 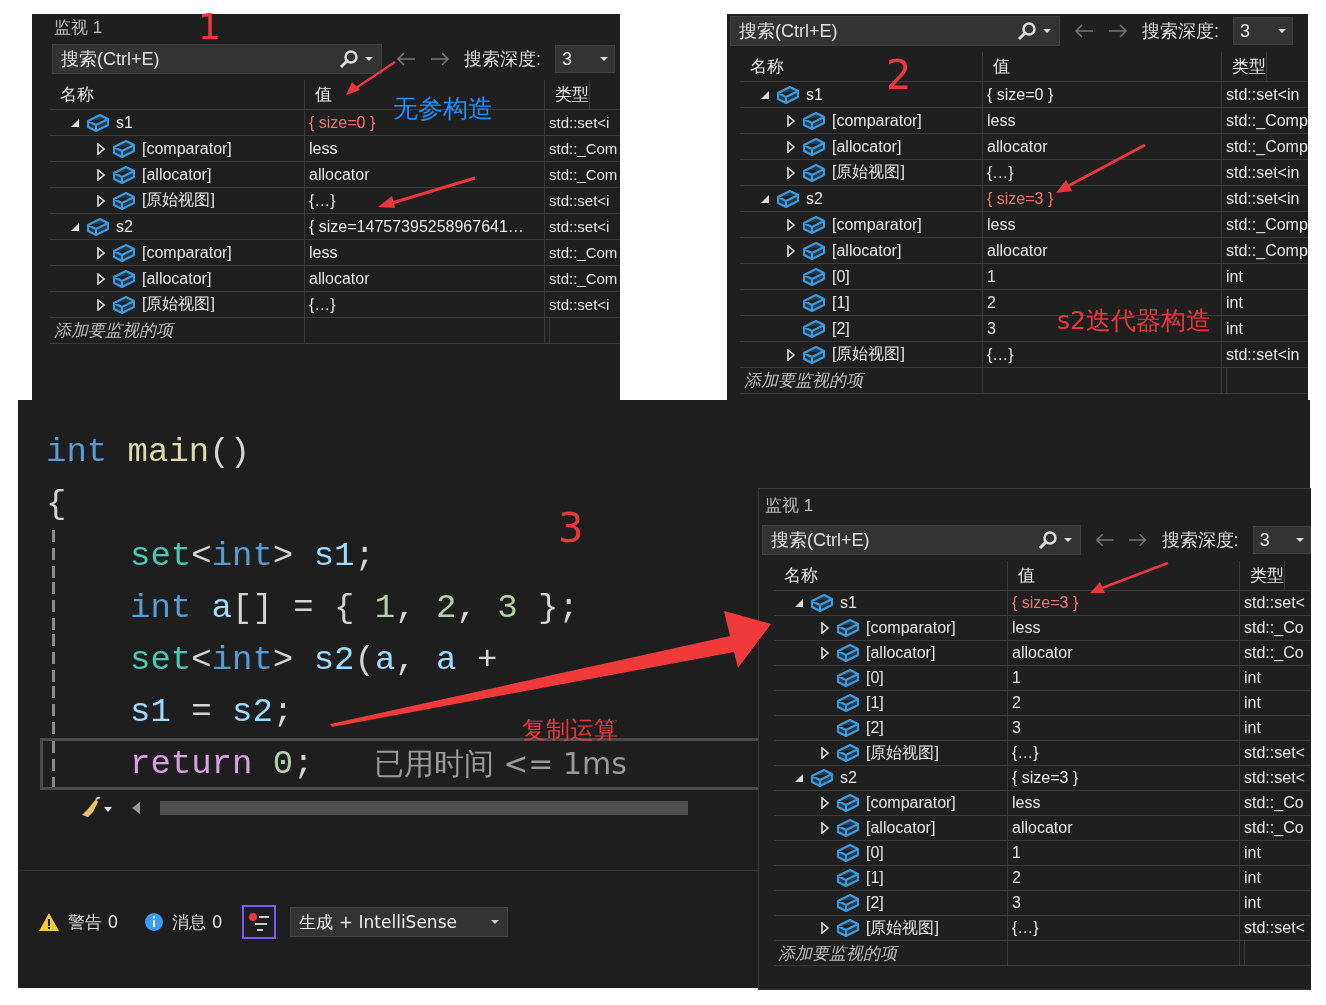 What do you see at coordinates (570, 730) in the screenshot?
I see `annotation-text: 复制运算` at bounding box center [570, 730].